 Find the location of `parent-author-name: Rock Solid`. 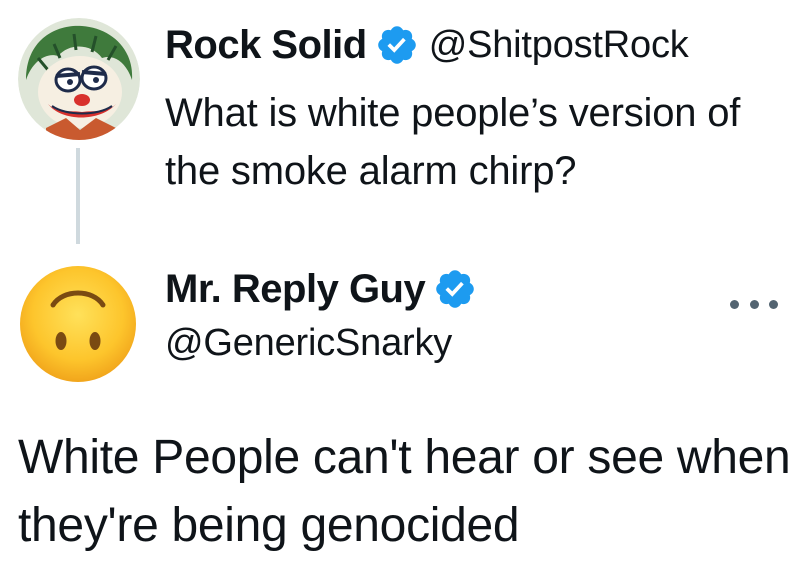

parent-author-name: Rock Solid is located at coordinates (266, 45).